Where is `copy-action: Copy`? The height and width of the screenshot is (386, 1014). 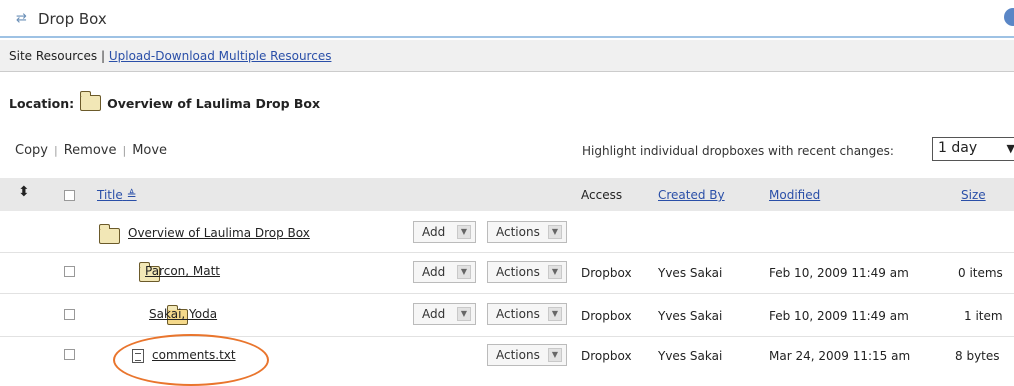 copy-action: Copy is located at coordinates (31, 150).